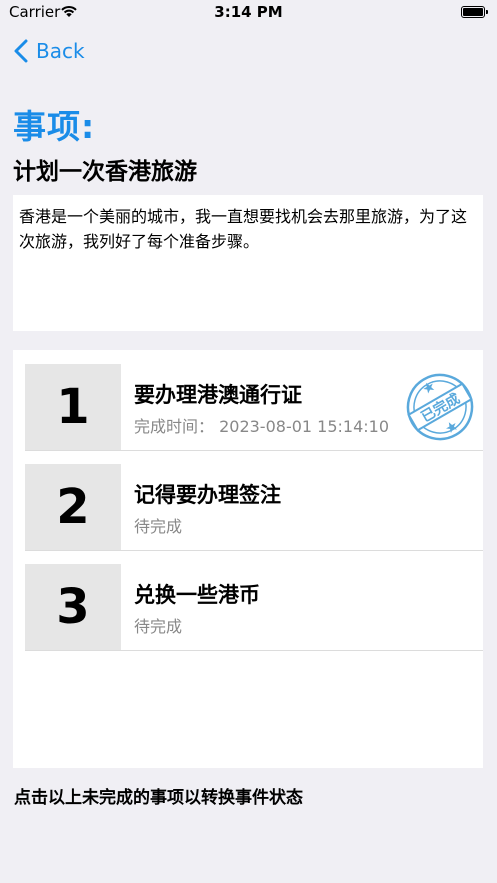 The height and width of the screenshot is (883, 497). I want to click on back-button: Back, so click(49, 51).